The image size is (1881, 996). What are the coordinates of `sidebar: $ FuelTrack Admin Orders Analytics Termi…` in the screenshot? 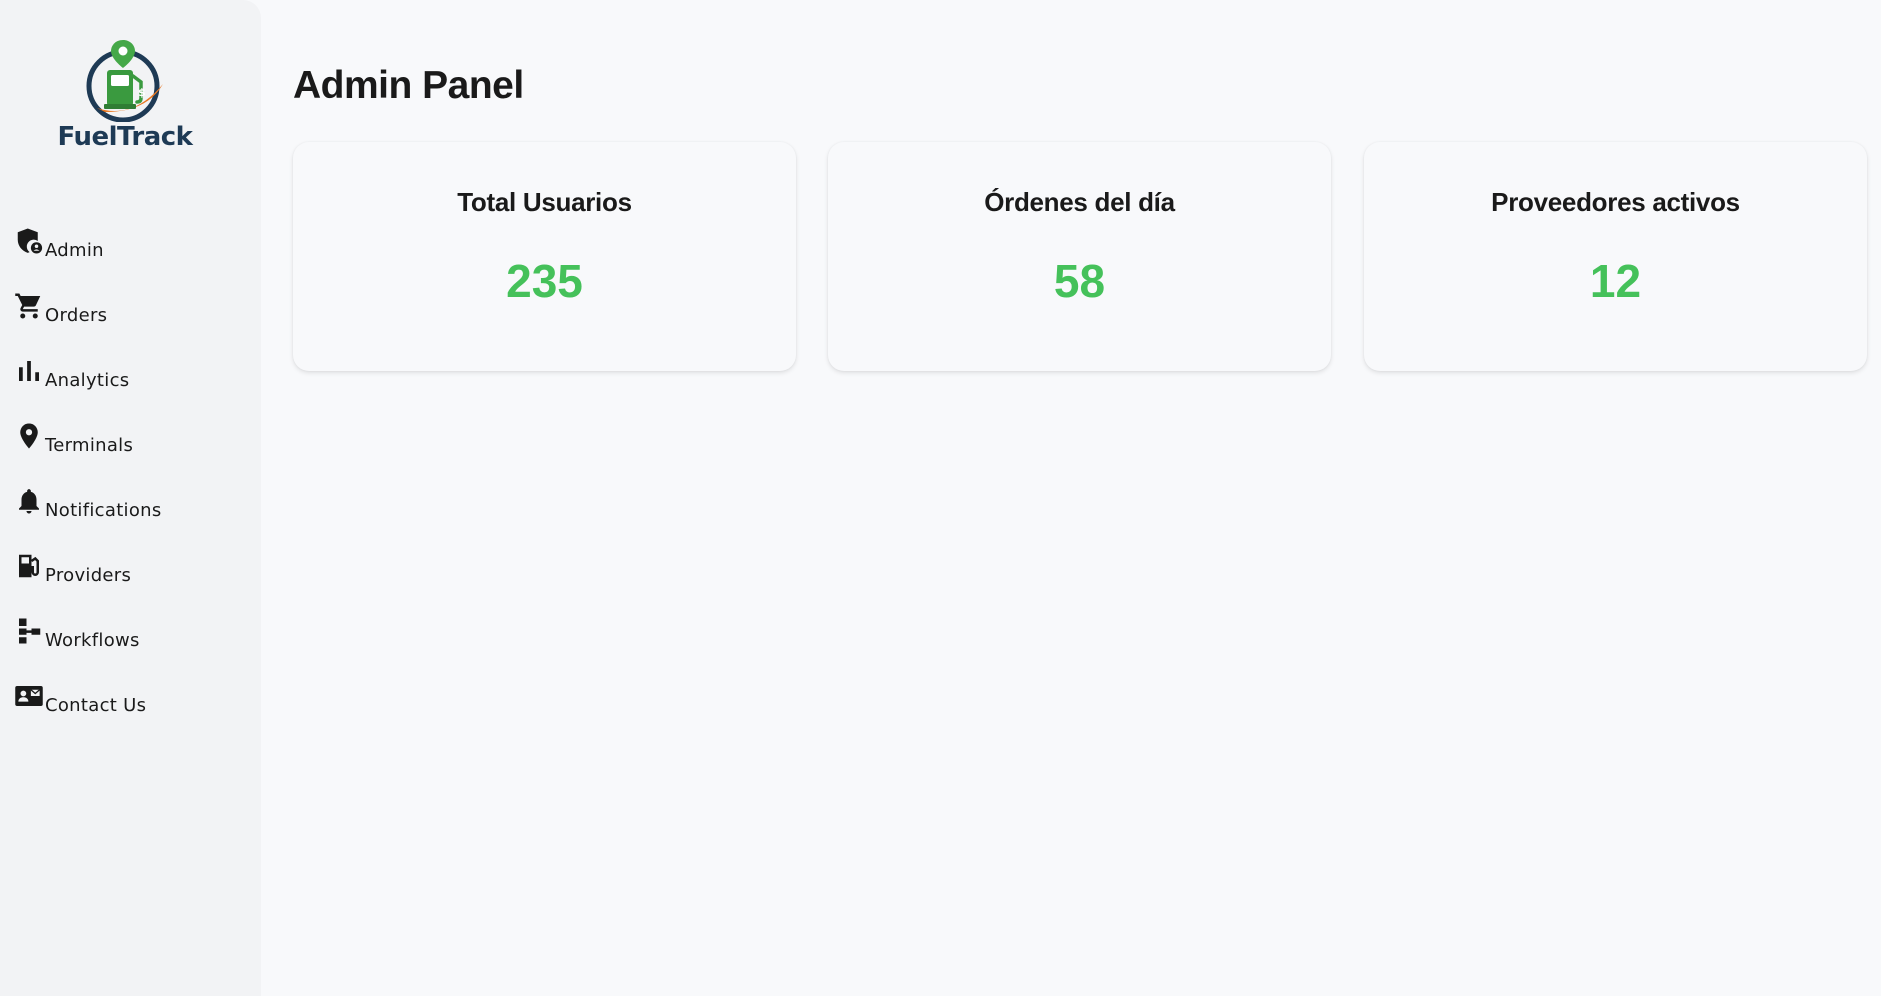 It's located at (130, 498).